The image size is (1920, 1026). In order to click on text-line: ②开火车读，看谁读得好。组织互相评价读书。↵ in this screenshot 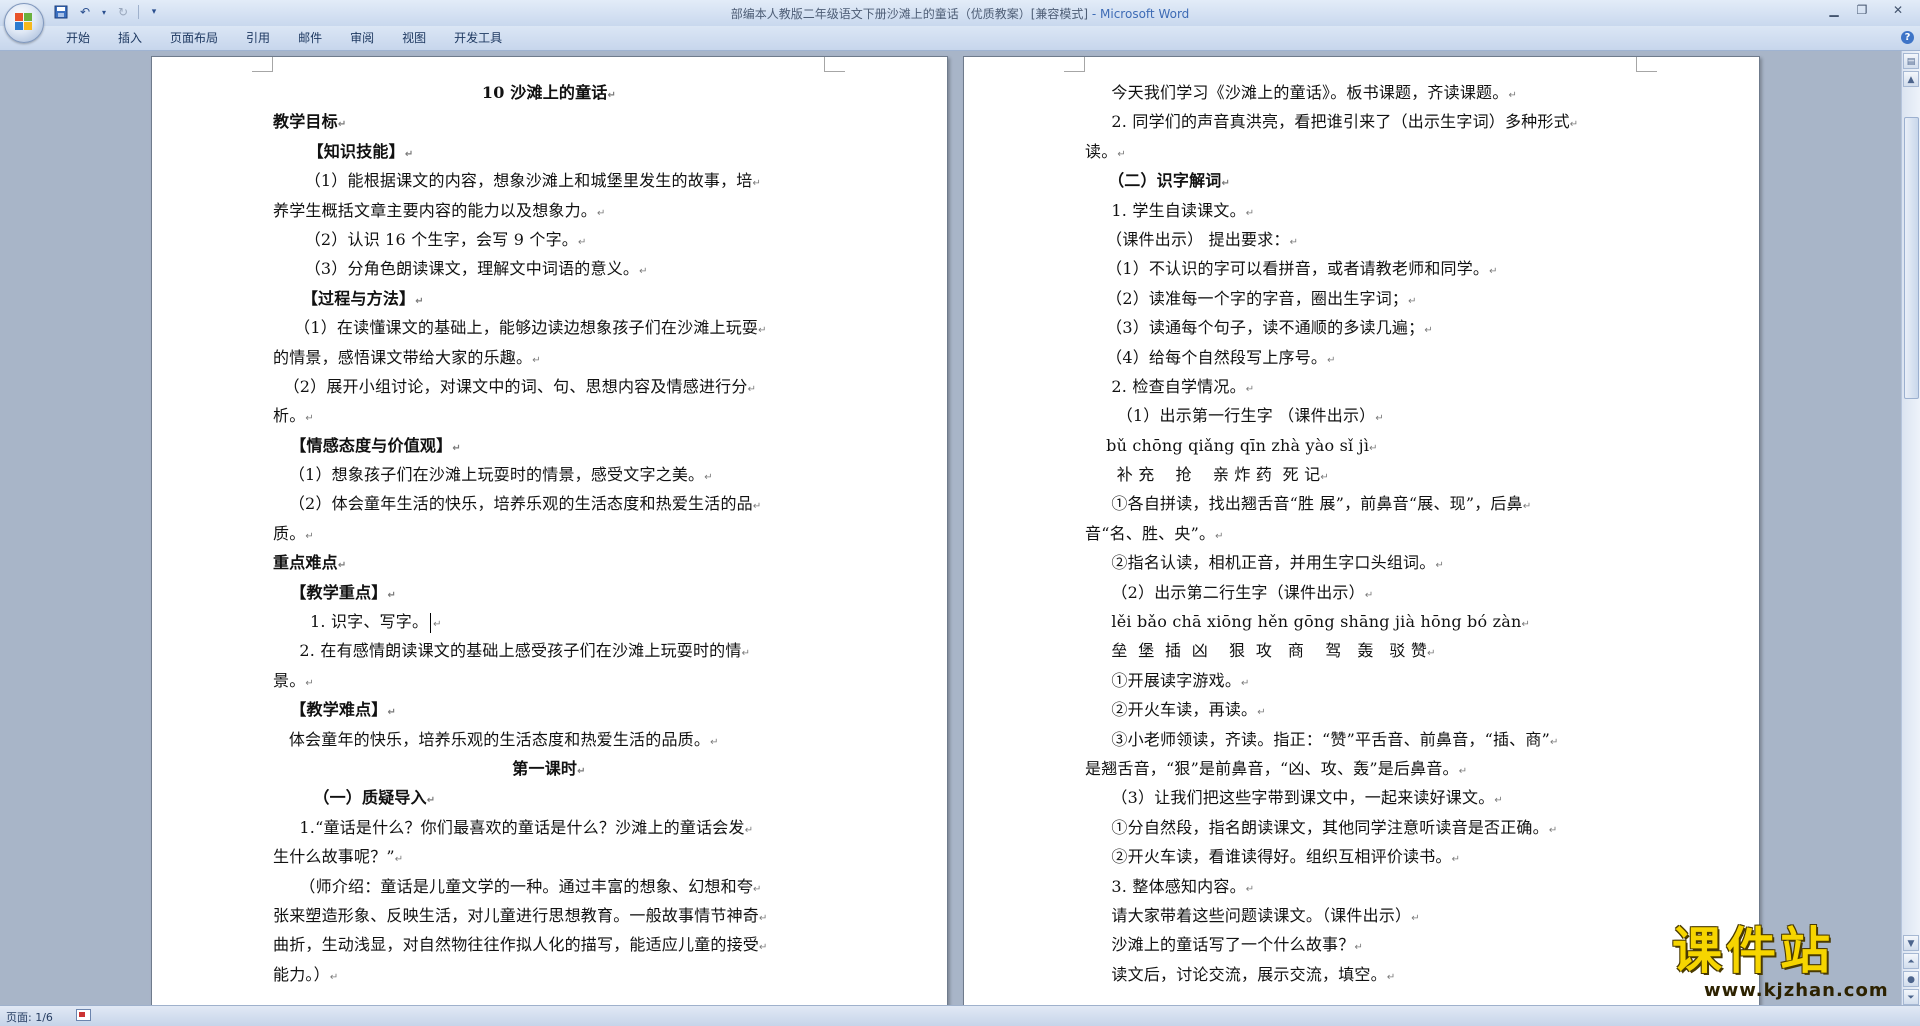, I will do `click(1361, 856)`.